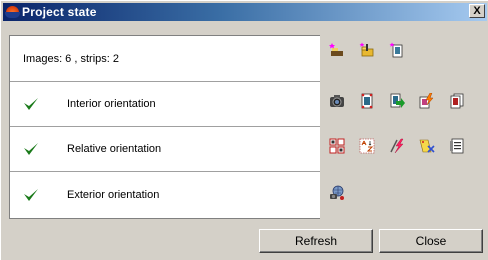 Image resolution: width=488 pixels, height=260 pixels. Describe the element at coordinates (477, 11) in the screenshot. I see `title-close-button: X` at that location.